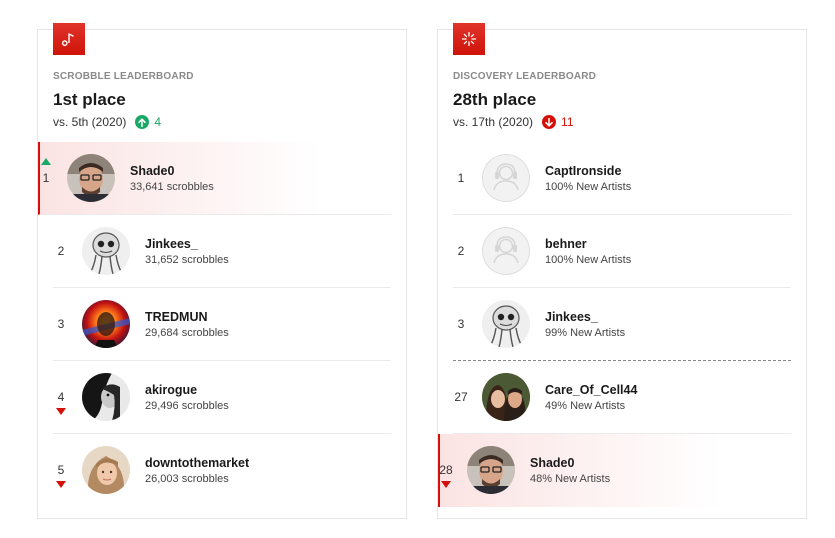  I want to click on scrobble-count: 26,003 scrobbles, so click(187, 479).